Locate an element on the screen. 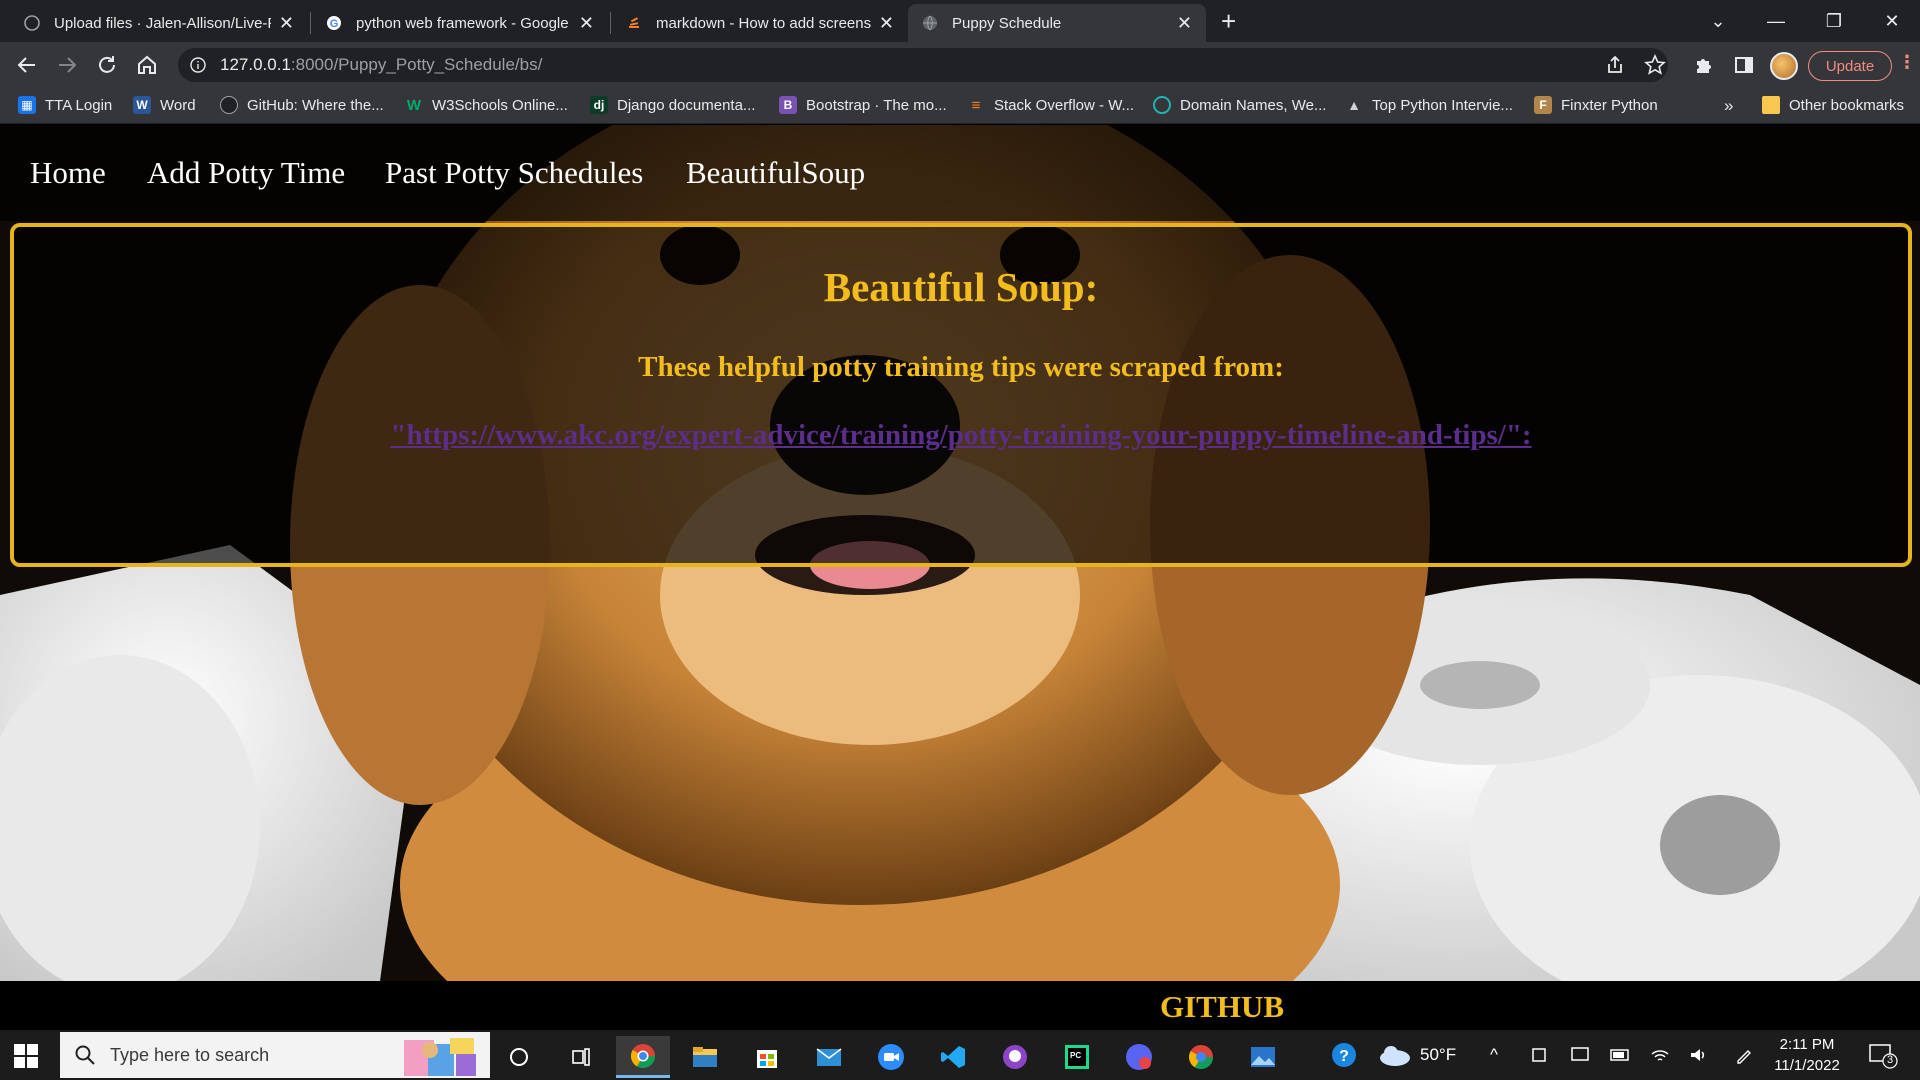 This screenshot has width=1920, height=1080. bootstrap-icon: B is located at coordinates (788, 105).